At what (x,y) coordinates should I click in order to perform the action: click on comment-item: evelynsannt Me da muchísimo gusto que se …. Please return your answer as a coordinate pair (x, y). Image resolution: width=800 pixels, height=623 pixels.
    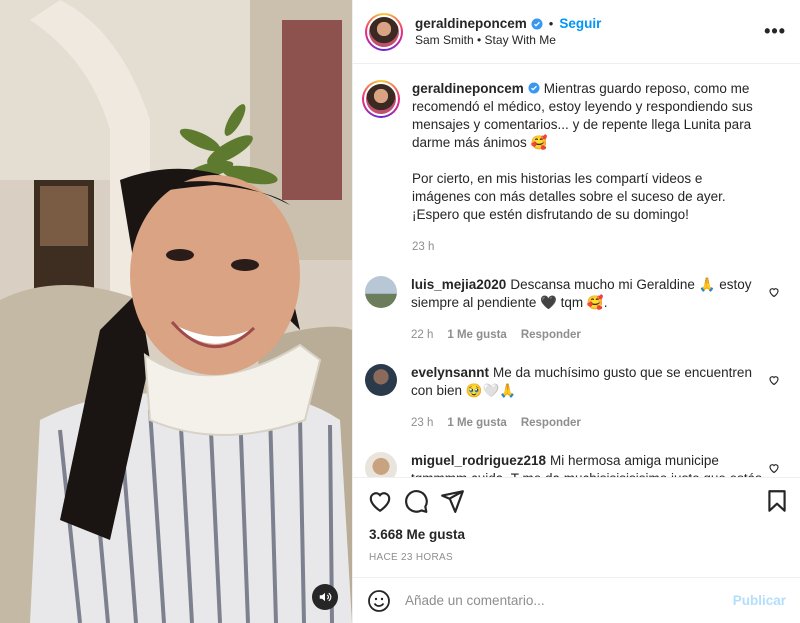
    Looking at the image, I should click on (574, 398).